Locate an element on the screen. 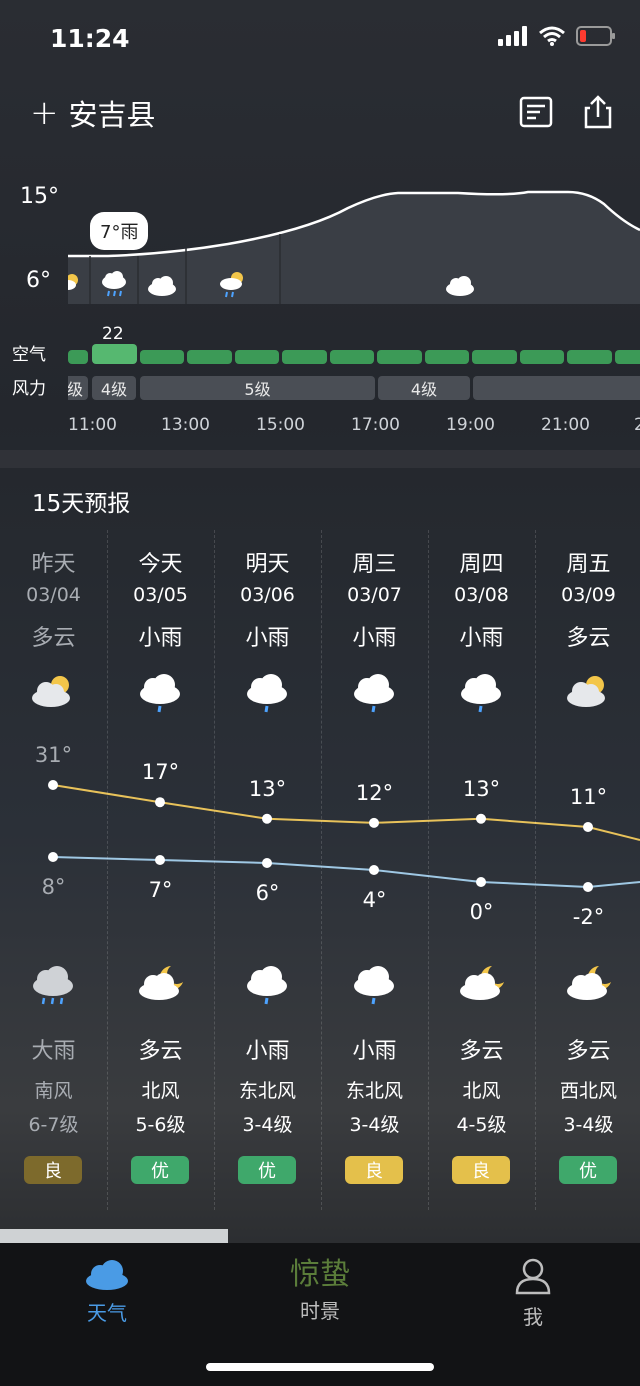 This screenshot has width=640, height=1386. wind-row-label: 风力 is located at coordinates (29, 389).